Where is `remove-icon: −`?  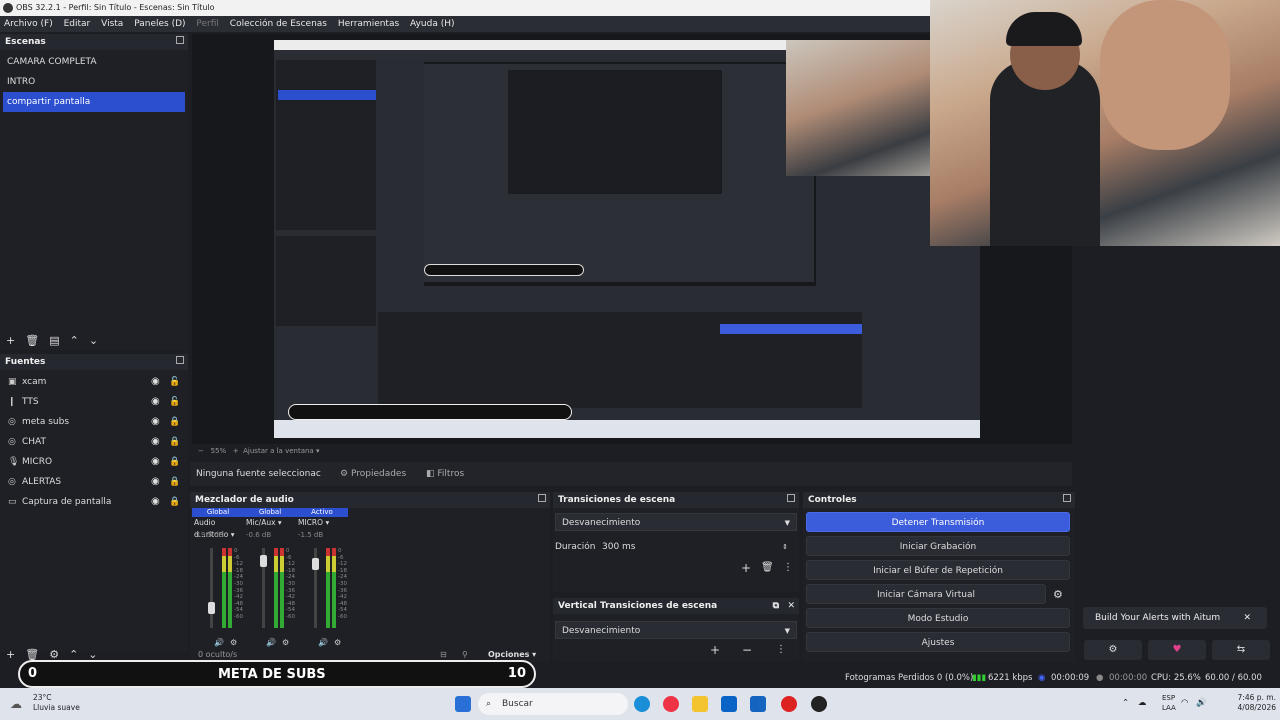
remove-icon: − is located at coordinates (747, 650).